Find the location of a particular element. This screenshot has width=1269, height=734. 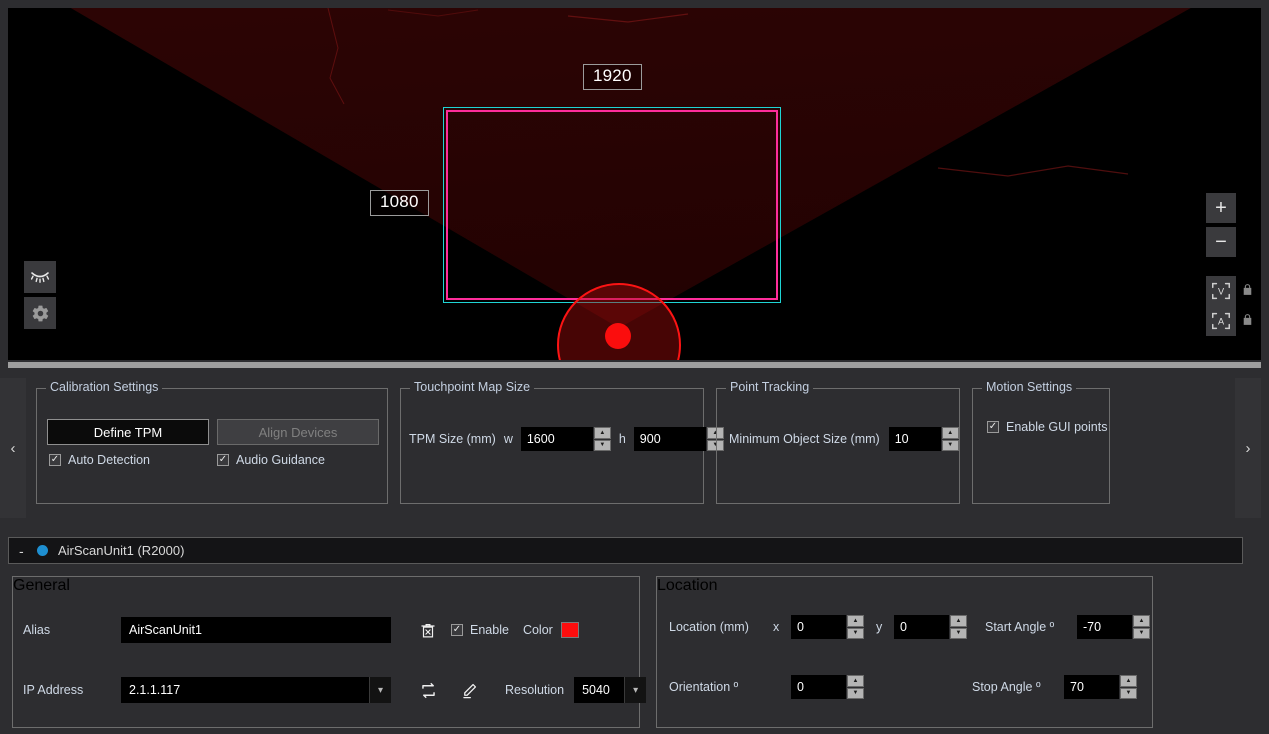

sensor-origin-dot is located at coordinates (618, 336).